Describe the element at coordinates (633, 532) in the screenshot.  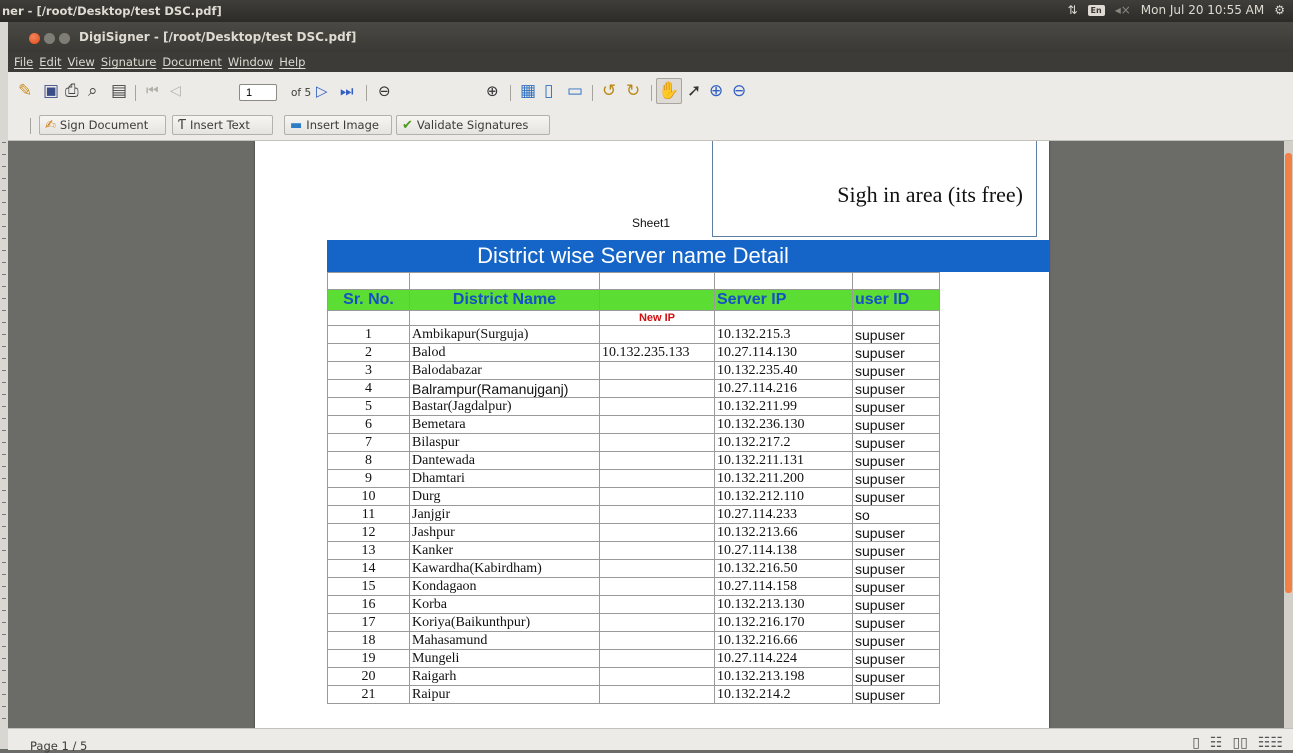
I see `table-row: 12 Jashpur 10.132.213.66 supuser` at that location.